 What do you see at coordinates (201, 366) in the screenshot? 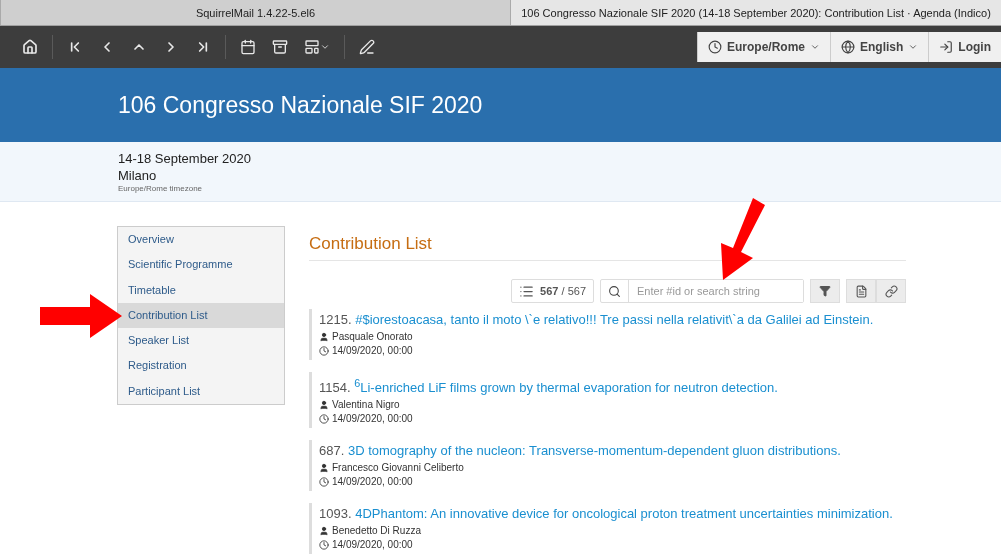
I see `sidebar-item: Registration` at bounding box center [201, 366].